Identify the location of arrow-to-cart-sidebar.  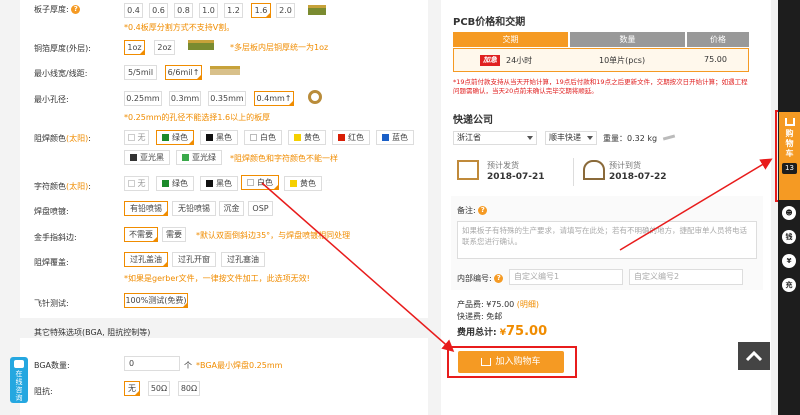
(696, 204).